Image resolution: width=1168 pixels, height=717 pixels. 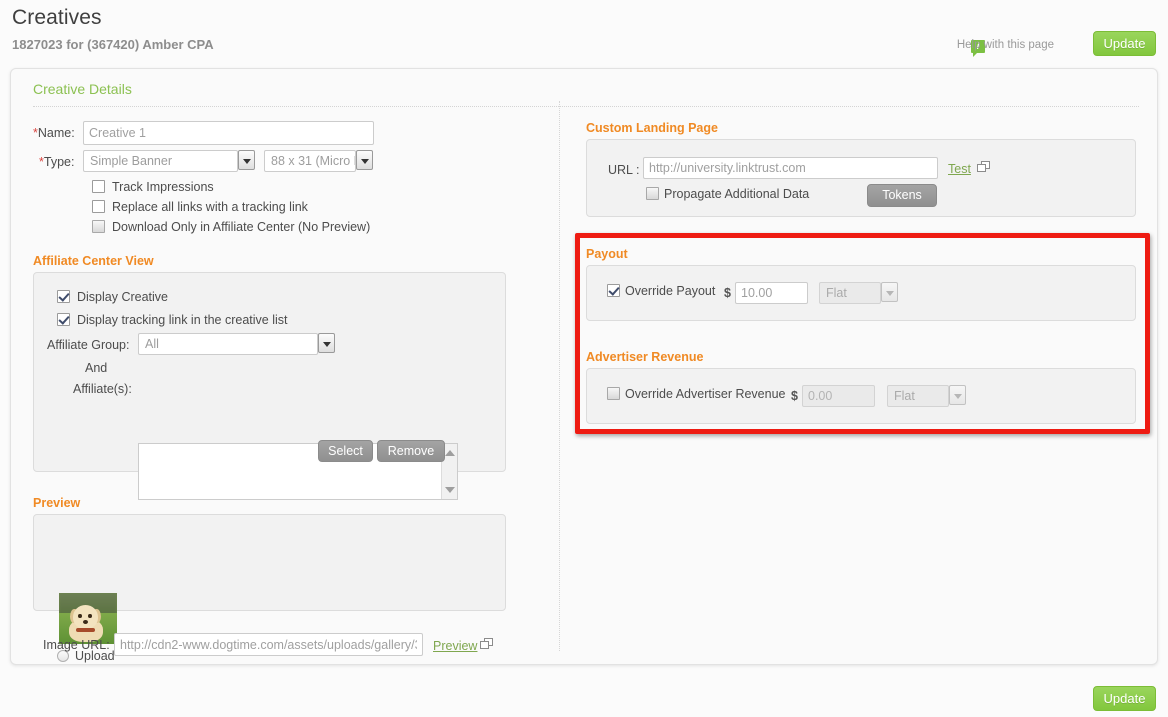 I want to click on popup-window-icon-test, so click(x=983, y=166).